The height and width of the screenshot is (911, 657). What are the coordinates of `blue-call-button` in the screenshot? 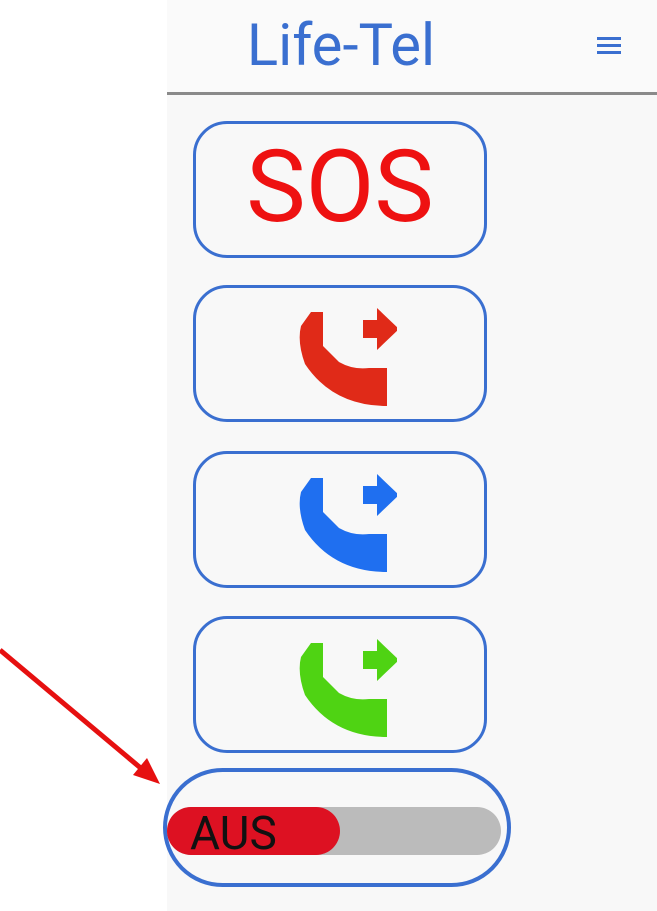 It's located at (340, 519).